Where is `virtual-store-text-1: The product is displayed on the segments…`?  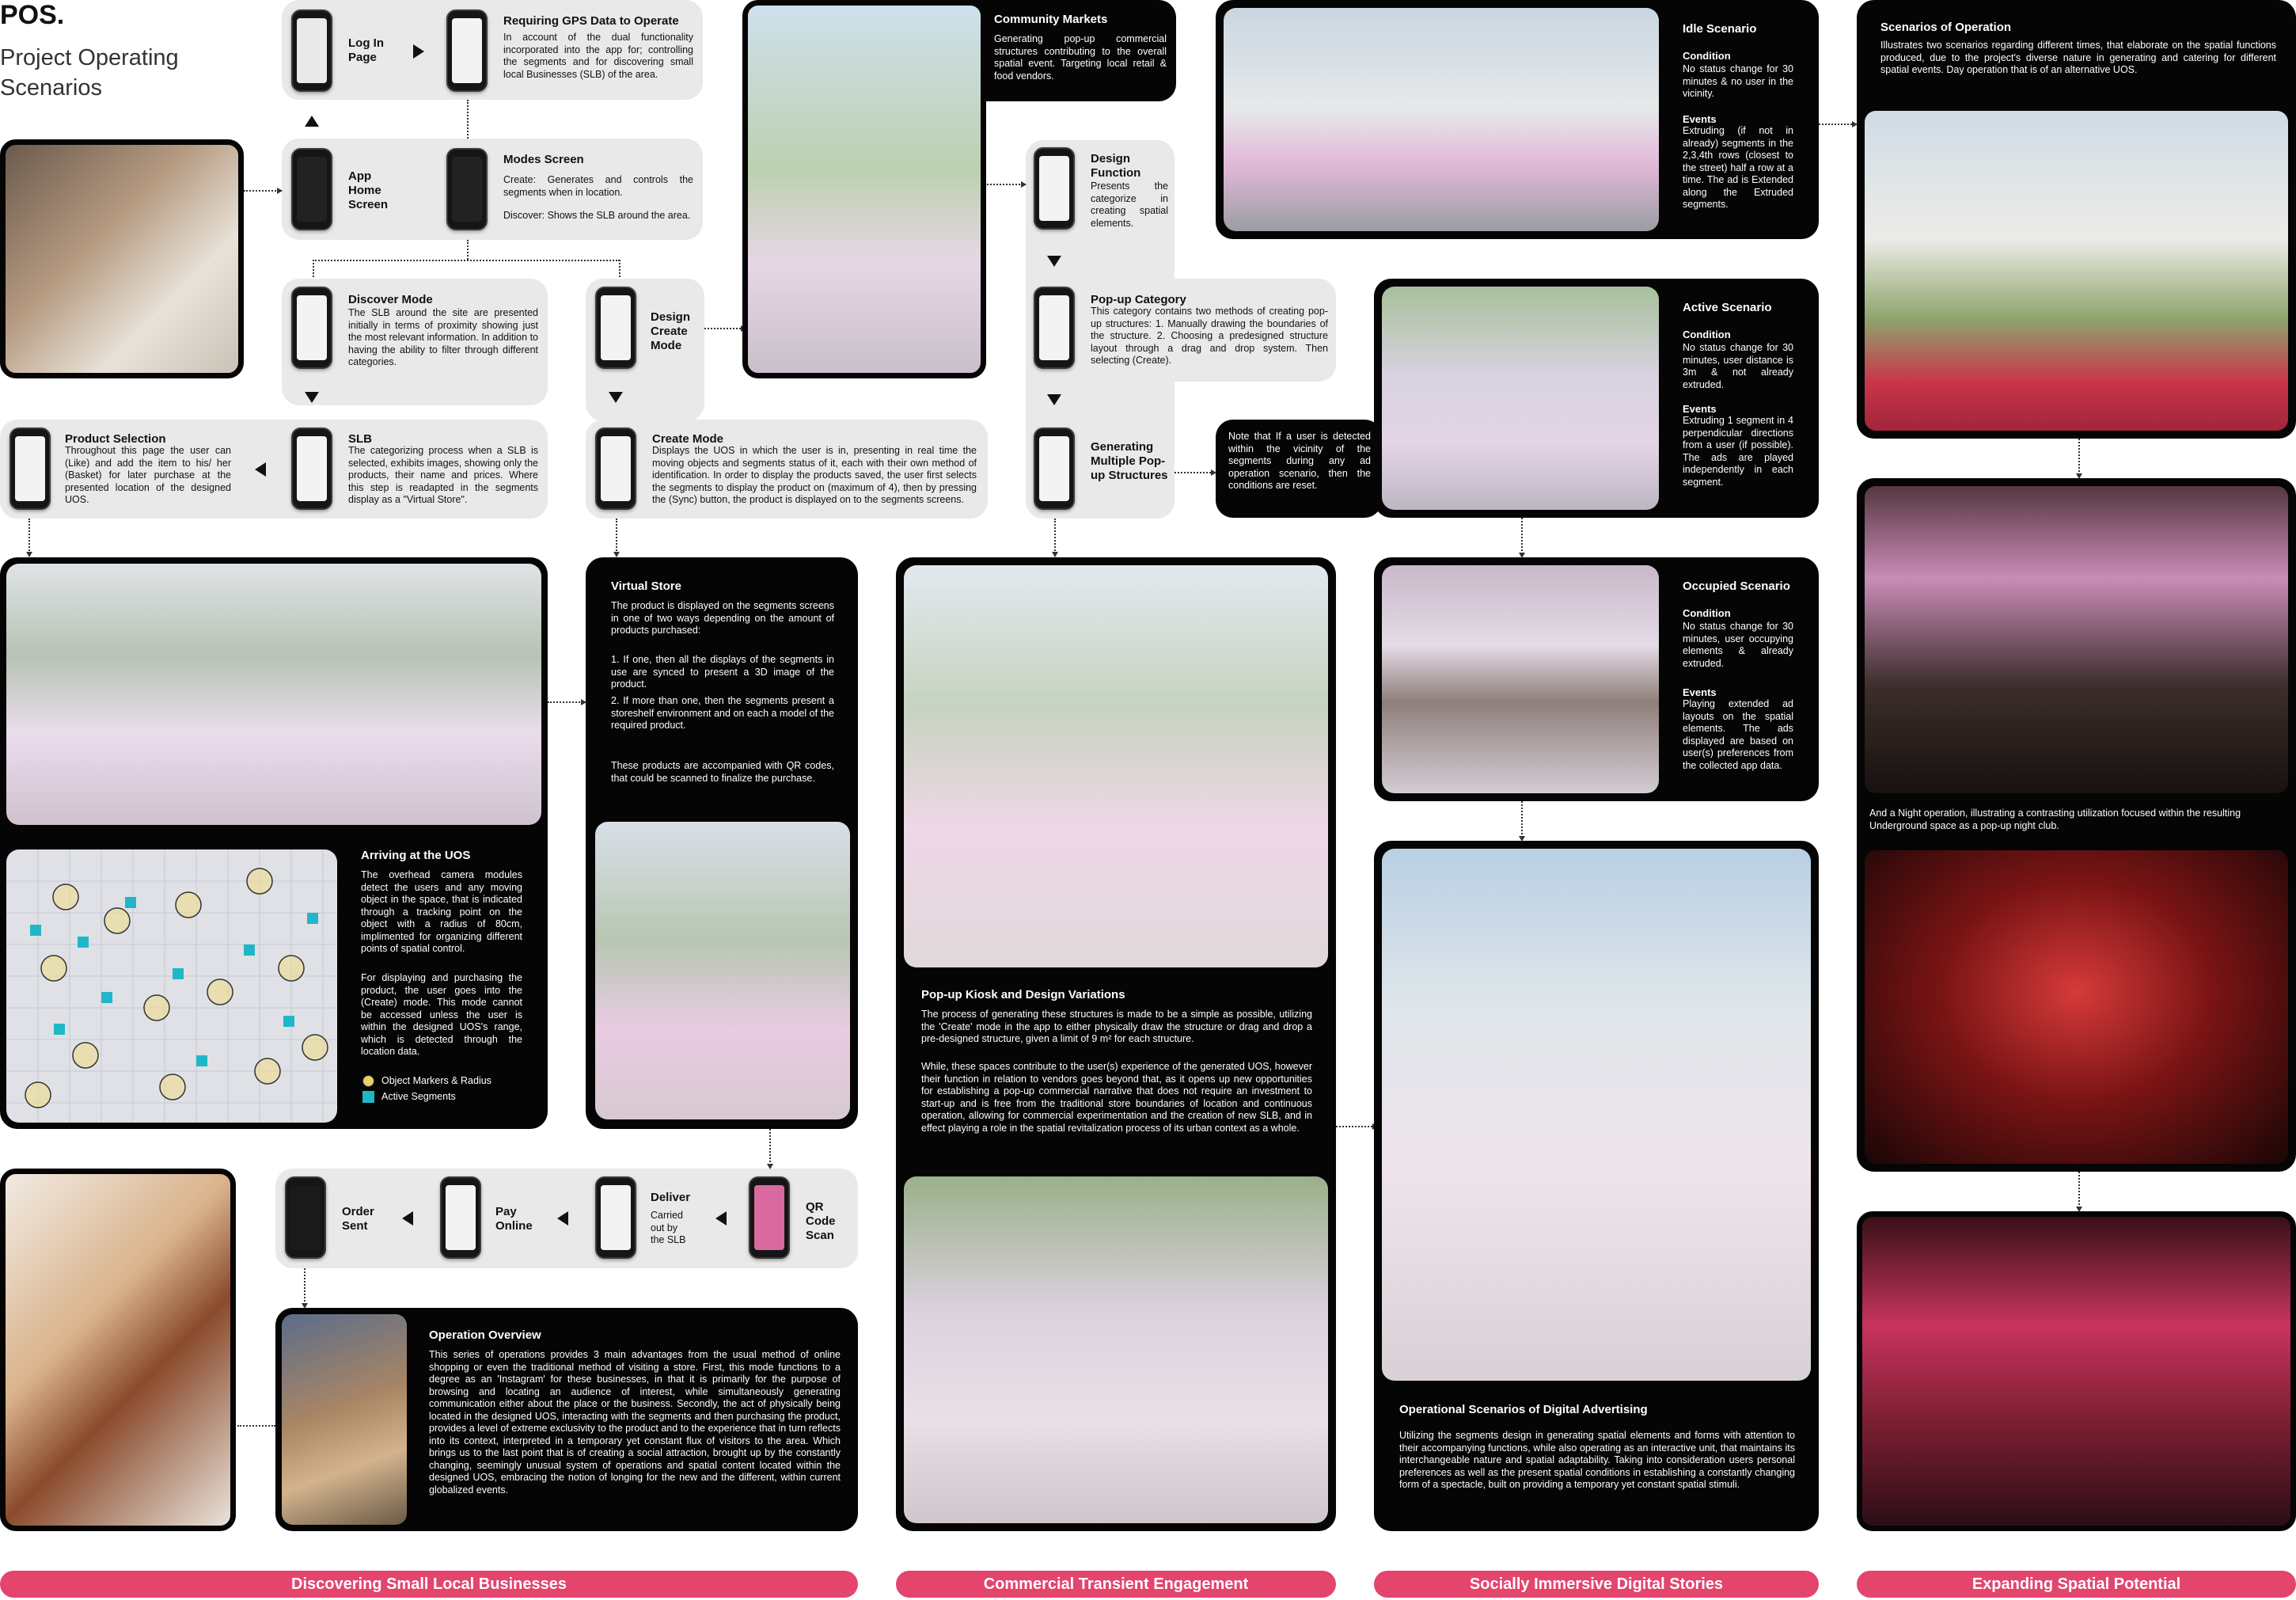 virtual-store-text-1: The product is displayed on the segments… is located at coordinates (722, 618).